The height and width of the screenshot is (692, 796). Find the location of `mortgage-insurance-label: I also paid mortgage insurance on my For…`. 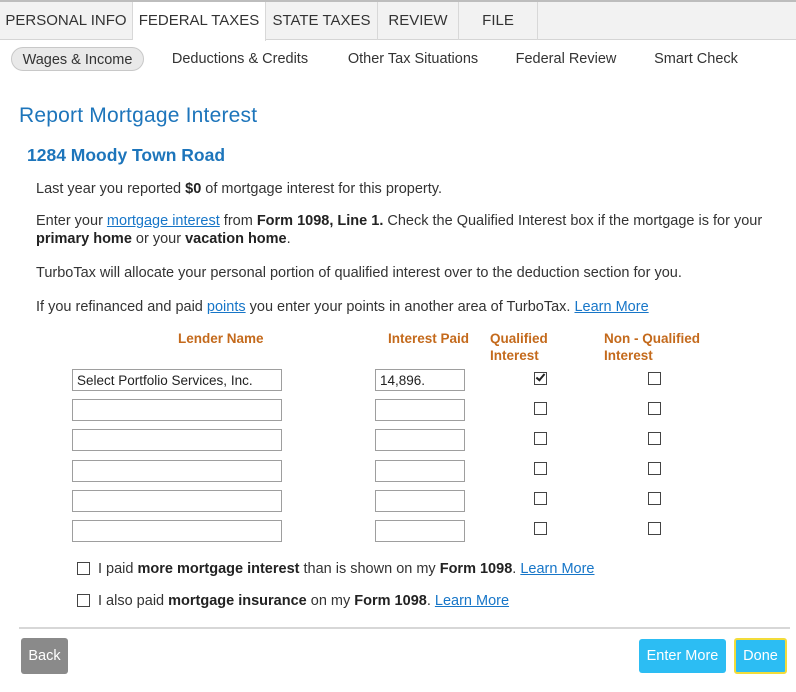

mortgage-insurance-label: I also paid mortgage insurance on my For… is located at coordinates (304, 601).